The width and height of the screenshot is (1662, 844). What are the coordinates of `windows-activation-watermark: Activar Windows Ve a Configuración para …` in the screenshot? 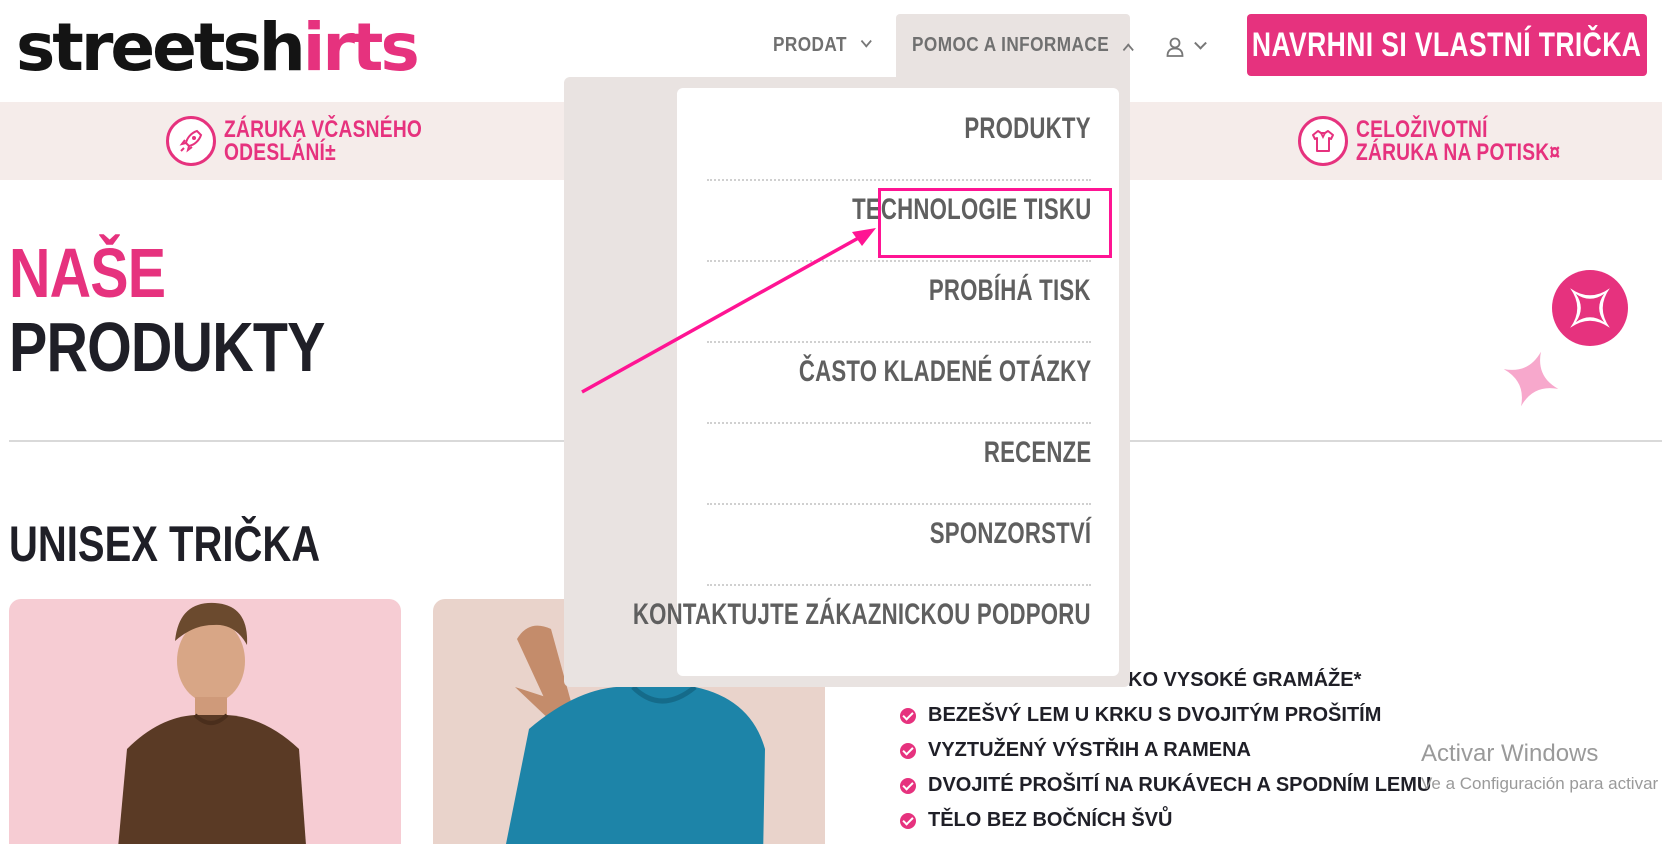 It's located at (1539, 767).